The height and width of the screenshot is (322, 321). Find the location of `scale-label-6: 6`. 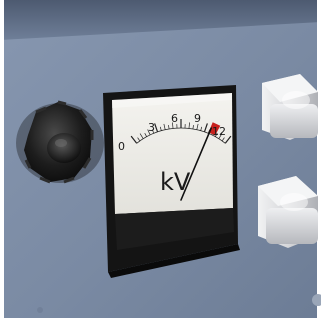

scale-label-6: 6 is located at coordinates (174, 118).